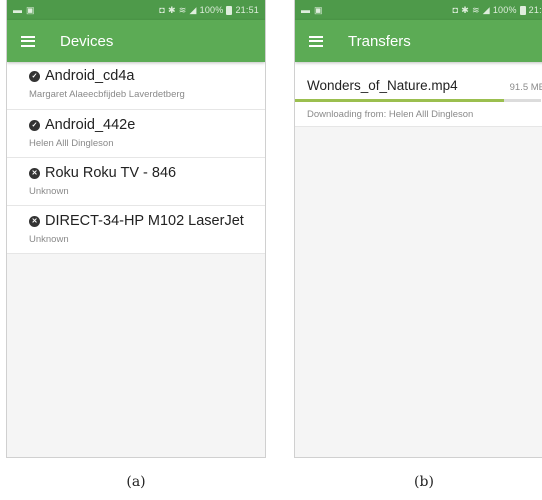 This screenshot has height=500, width=542. I want to click on status-bar: ▬ ▣ ◘ ✱ ≋ ◢ 100% 21:5, so click(418, 10).